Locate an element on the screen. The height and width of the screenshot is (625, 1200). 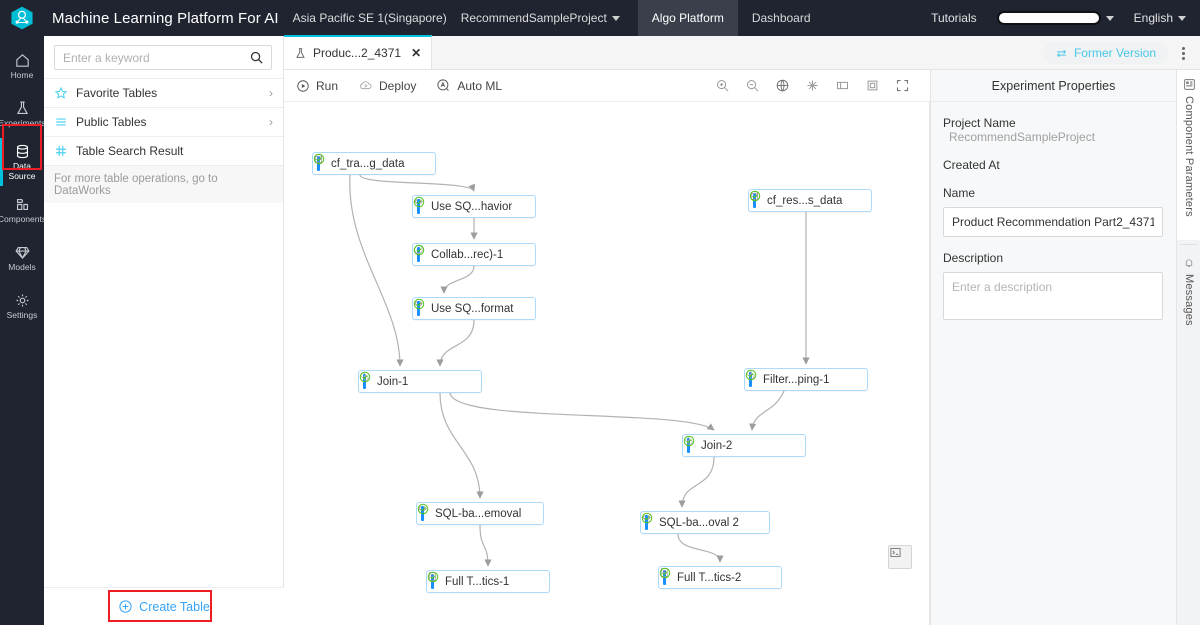
rail-item-components: Components is located at coordinates (23, 210).